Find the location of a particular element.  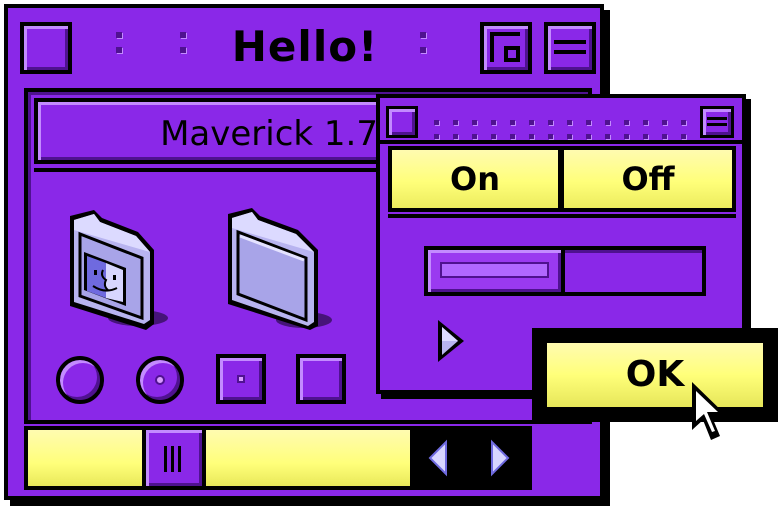

system-folder-icon is located at coordinates (112, 267).